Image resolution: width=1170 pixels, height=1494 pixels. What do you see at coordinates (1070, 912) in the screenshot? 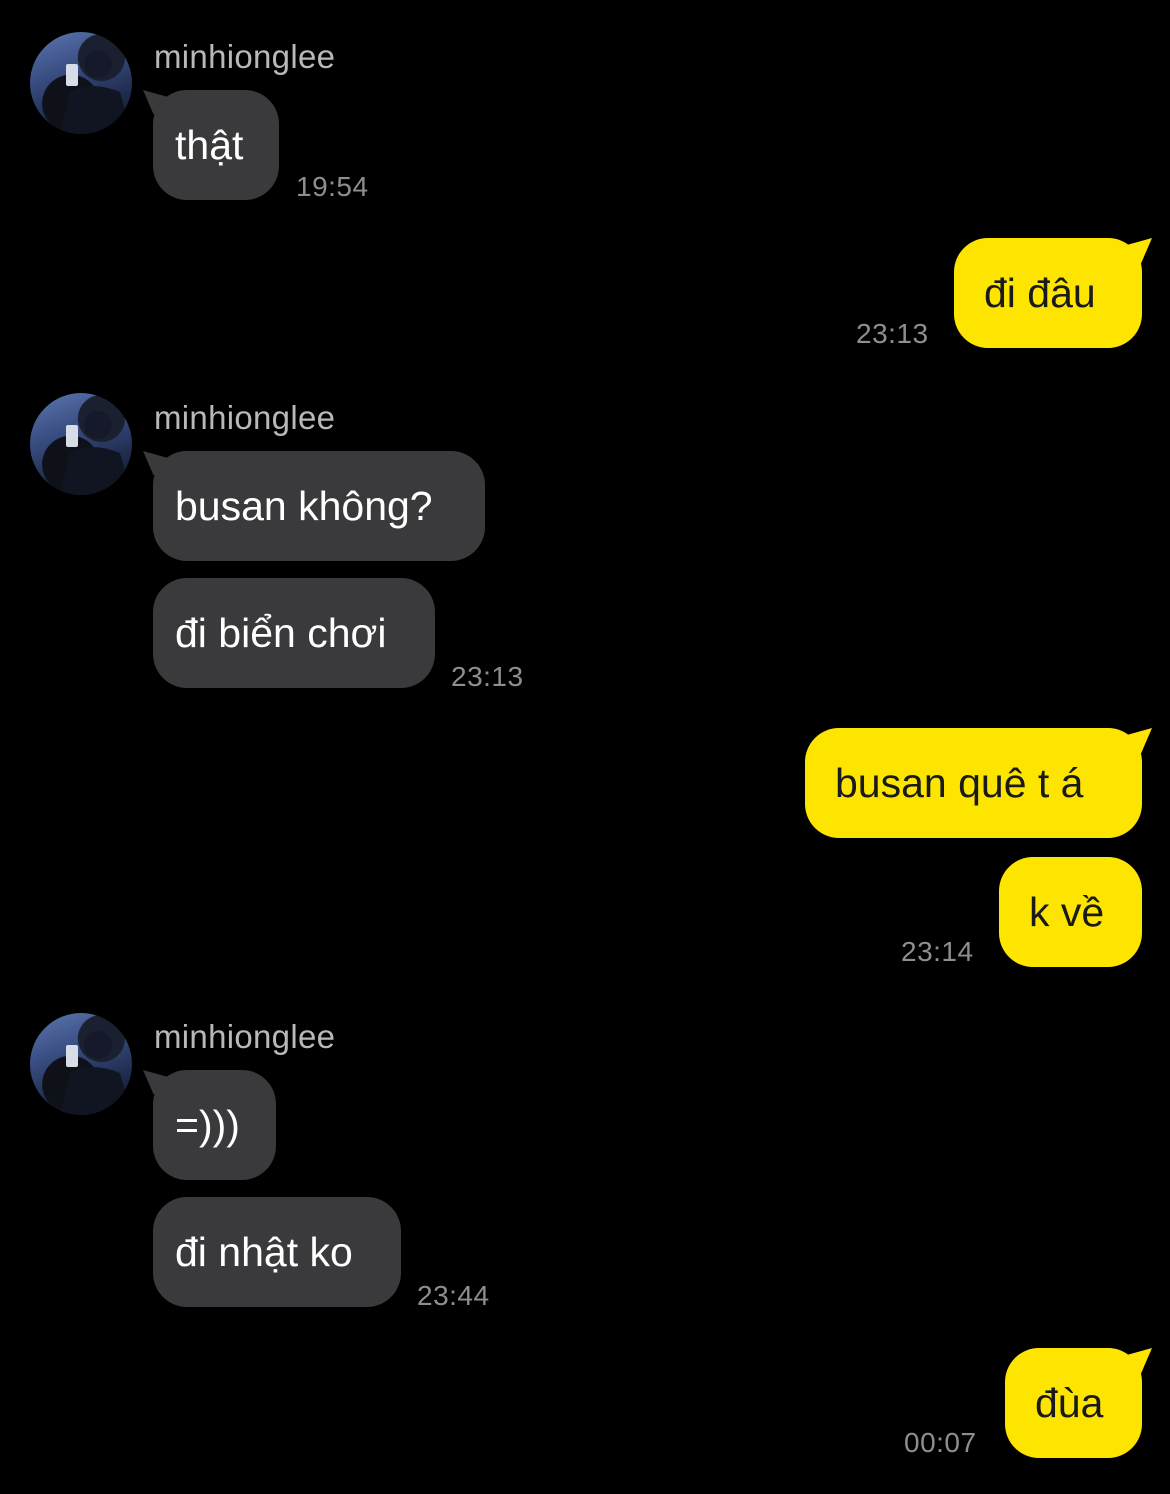
I see `message-bubble: k về` at bounding box center [1070, 912].